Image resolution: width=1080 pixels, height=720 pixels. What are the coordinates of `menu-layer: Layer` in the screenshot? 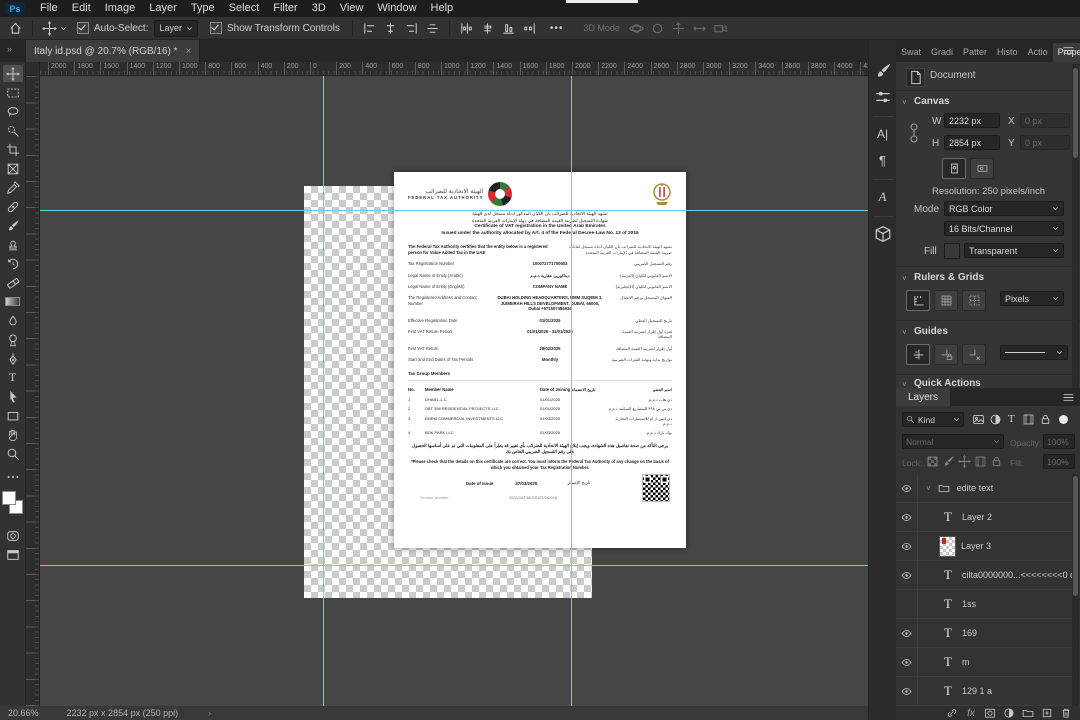 It's located at (163, 8).